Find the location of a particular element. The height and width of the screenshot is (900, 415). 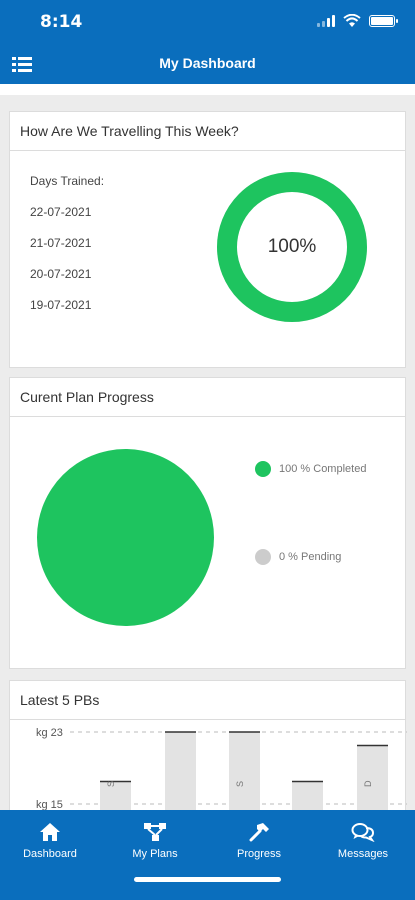

bottom-tab-bar: Dashboard My Plans Progress Messages is located at coordinates (207, 855).